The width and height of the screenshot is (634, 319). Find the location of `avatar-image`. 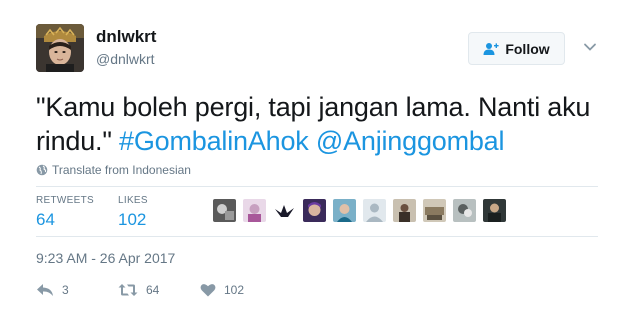

avatar-image is located at coordinates (60, 48).